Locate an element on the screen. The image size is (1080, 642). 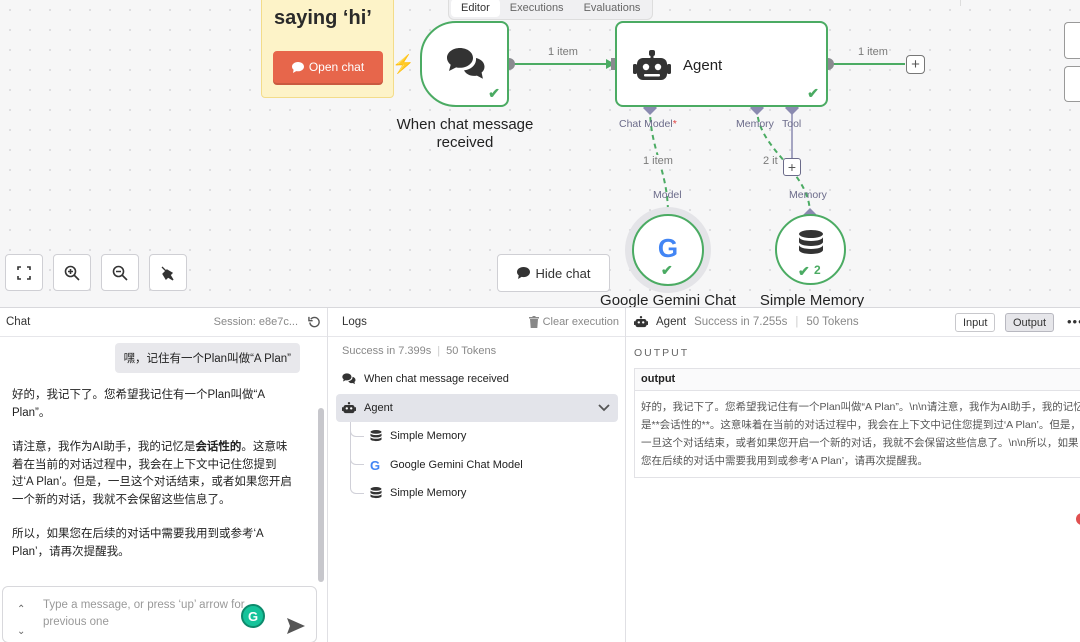
output-tokens: 50 Tokens is located at coordinates (832, 322).